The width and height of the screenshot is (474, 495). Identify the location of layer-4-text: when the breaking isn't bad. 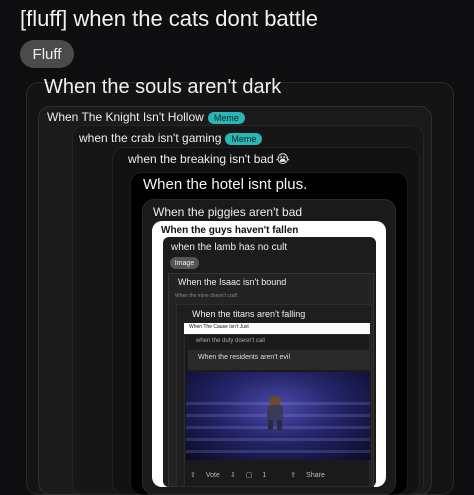
(201, 159).